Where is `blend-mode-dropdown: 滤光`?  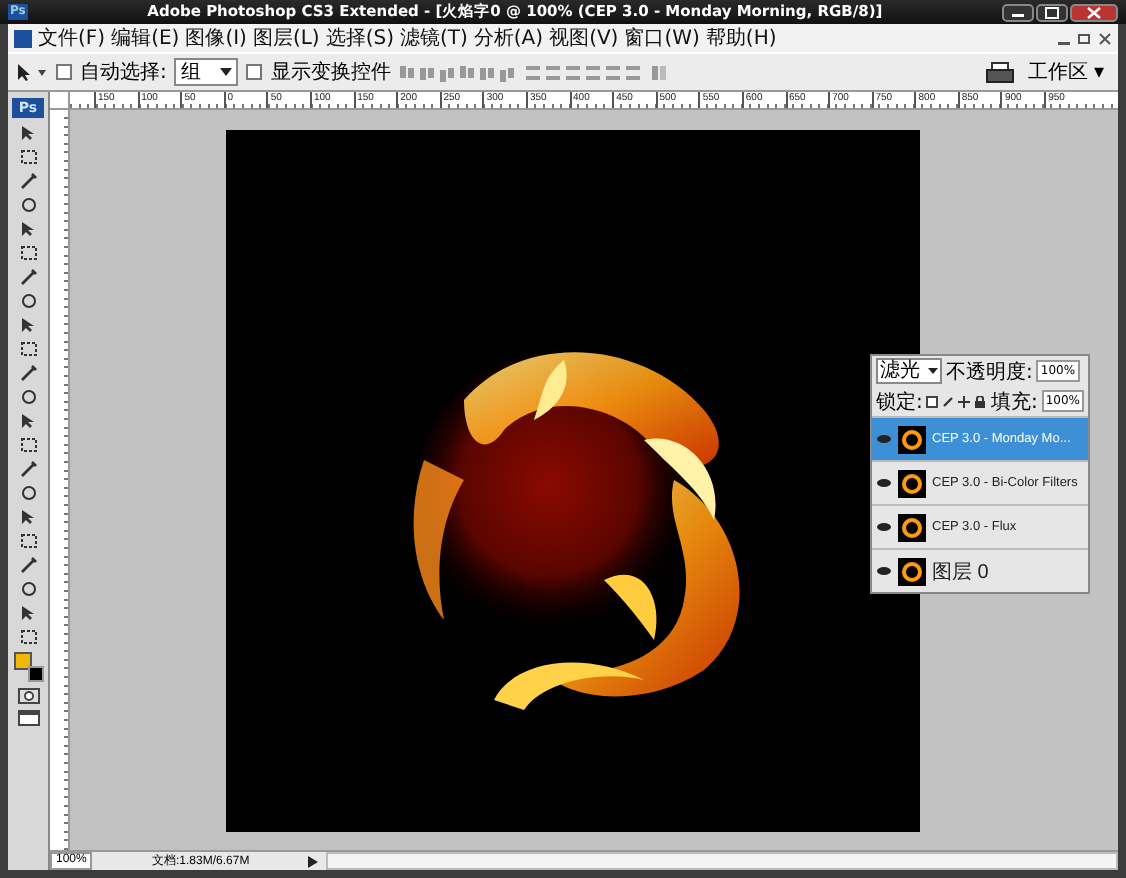 blend-mode-dropdown: 滤光 is located at coordinates (909, 371).